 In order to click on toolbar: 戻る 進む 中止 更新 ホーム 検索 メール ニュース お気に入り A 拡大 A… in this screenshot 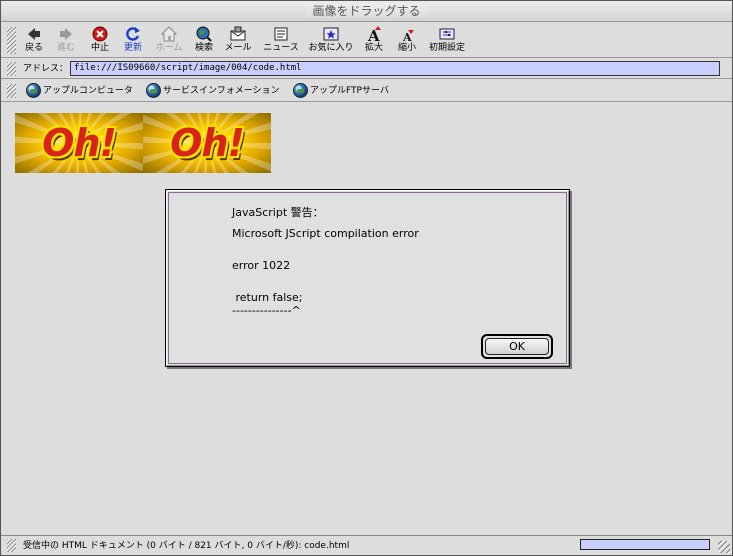, I will do `click(366, 40)`.